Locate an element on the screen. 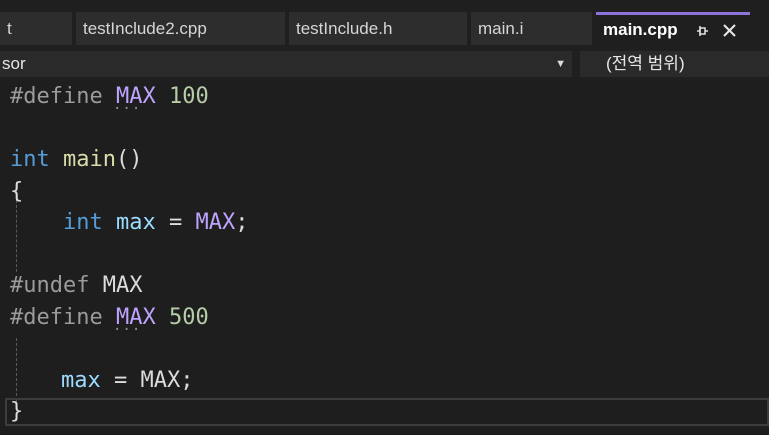  tab-partial: t is located at coordinates (36, 28).